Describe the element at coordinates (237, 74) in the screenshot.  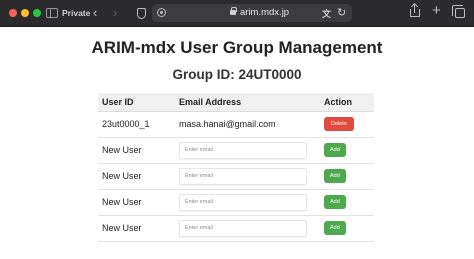
I see `group-id-heading: Group ID: 24UT0000` at that location.